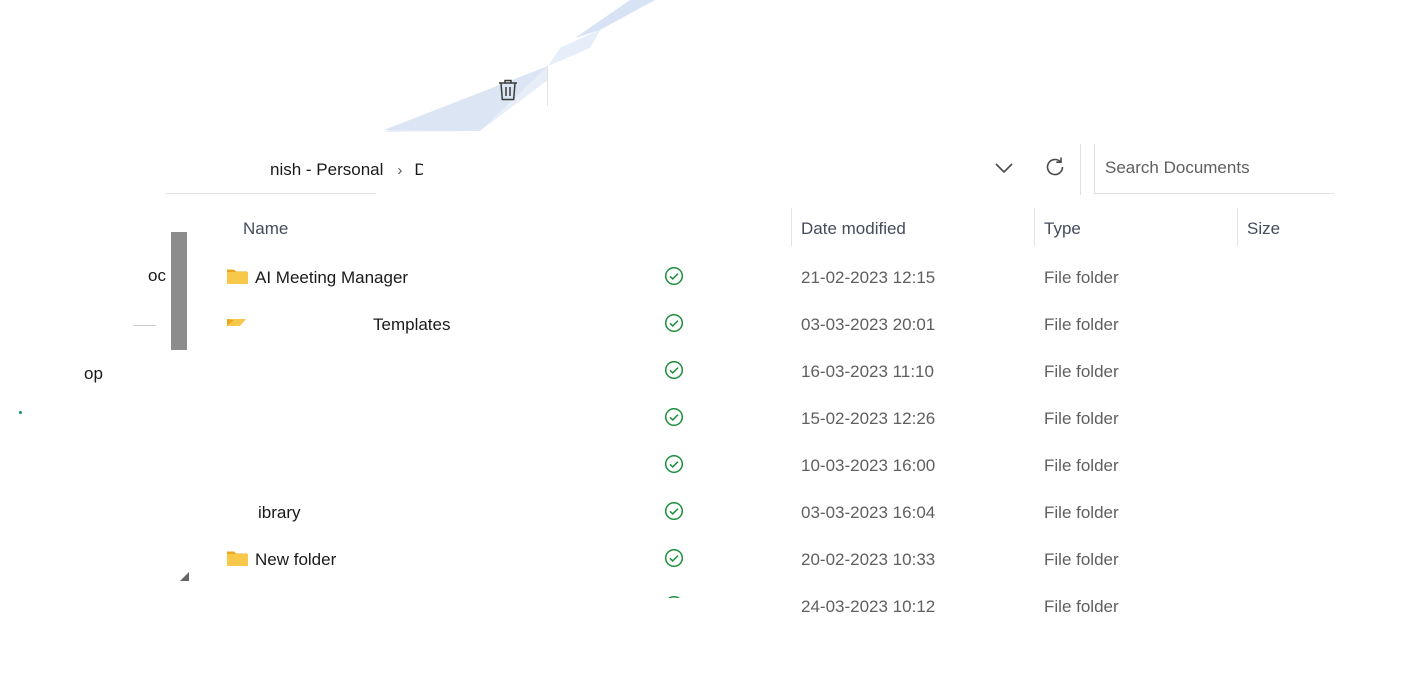 This screenshot has width=1402, height=677. I want to click on search-box, so click(1214, 169).